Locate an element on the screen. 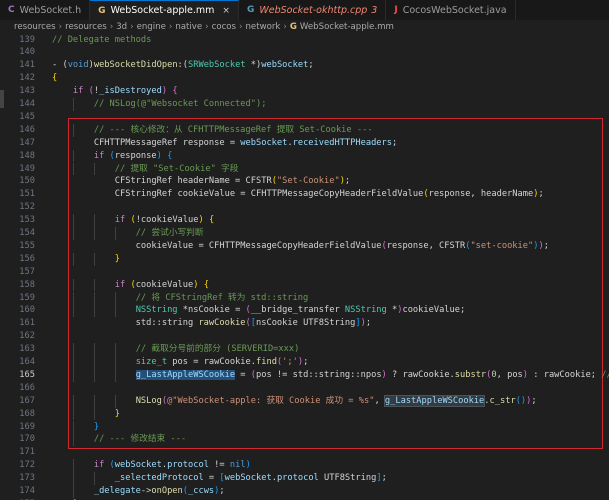  line-number: 165 is located at coordinates (27, 374).